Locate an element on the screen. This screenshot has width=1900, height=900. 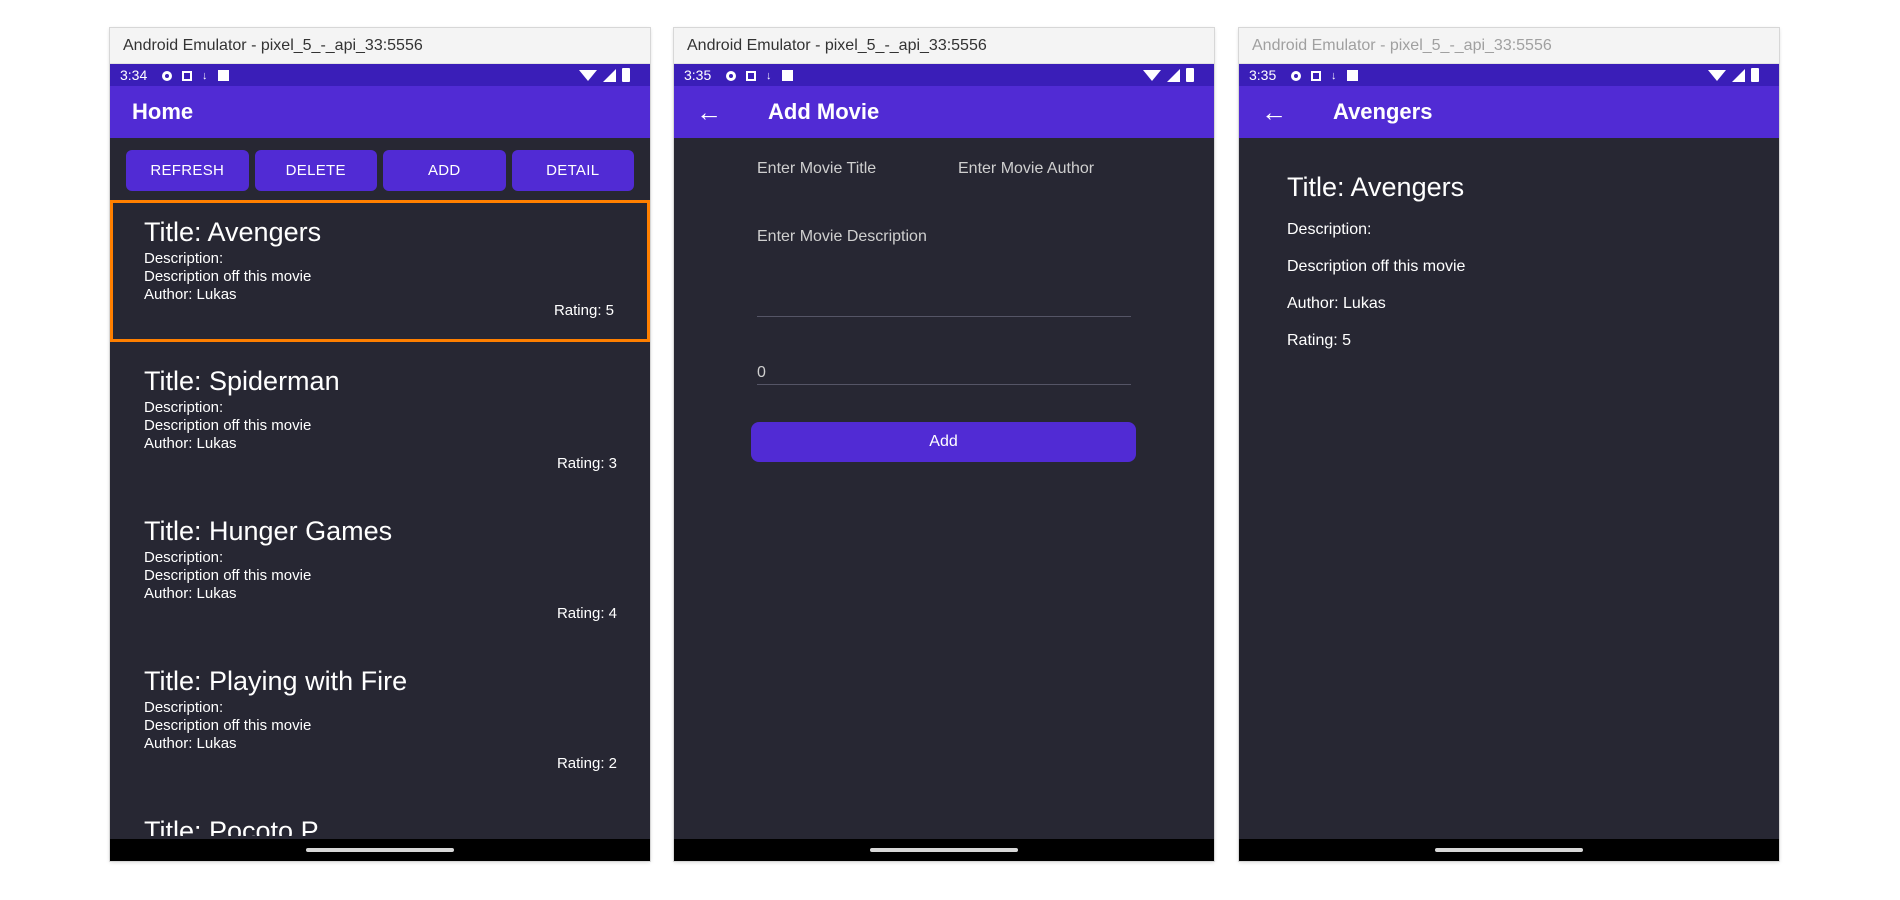
rating-underline is located at coordinates (944, 384).